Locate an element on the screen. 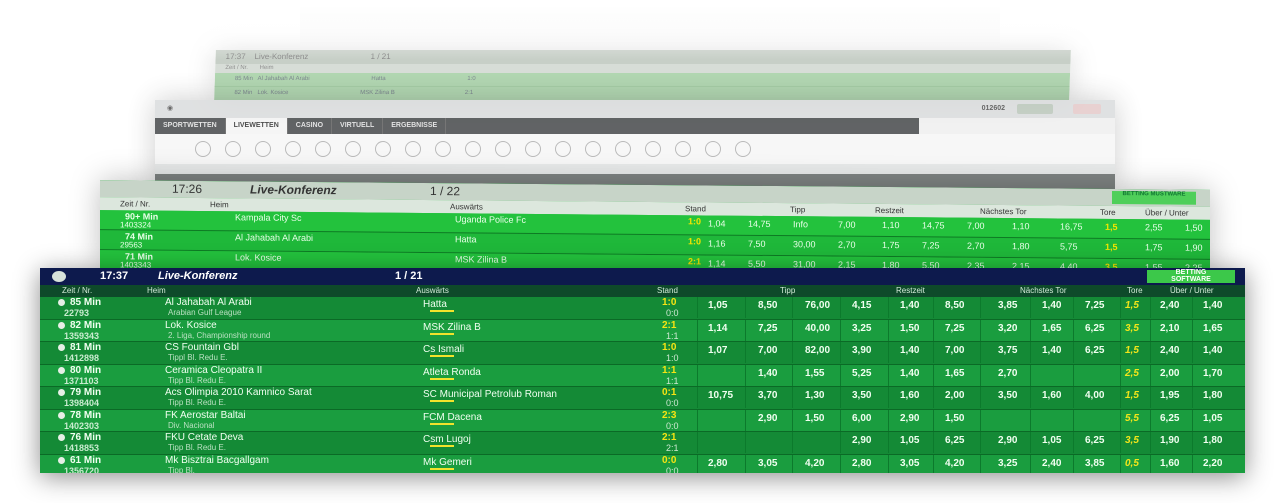  table-tennis-icon is located at coordinates (503, 149).